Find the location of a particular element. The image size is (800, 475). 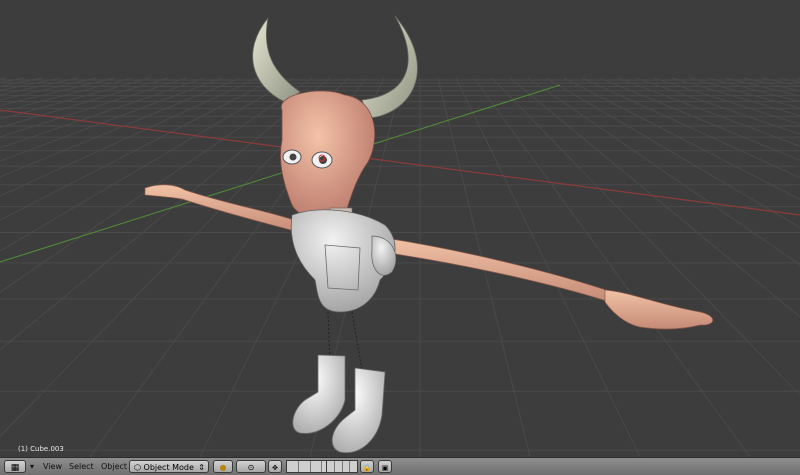

pivot-select: ⊙ is located at coordinates (251, 466).